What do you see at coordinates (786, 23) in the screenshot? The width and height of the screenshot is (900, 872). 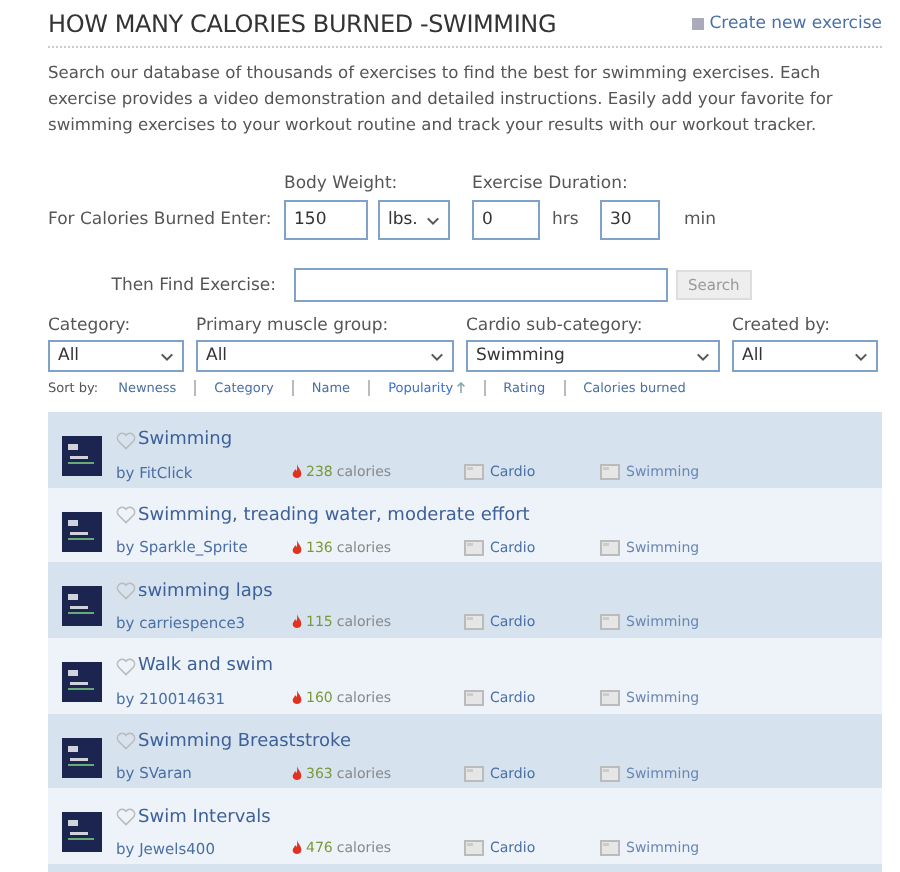 I see `create-exercise-link: Create new exercise` at bounding box center [786, 23].